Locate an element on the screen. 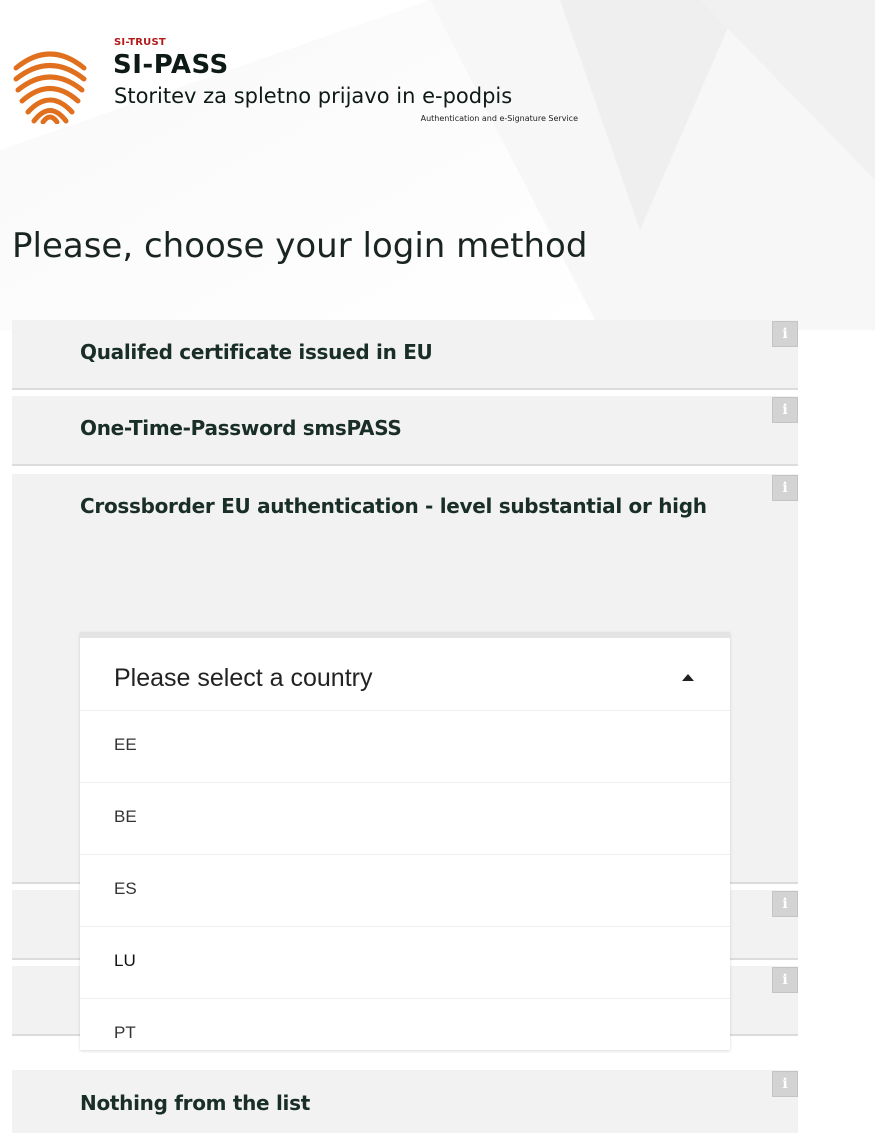 The image size is (875, 1133). method-label: Qualifed certificate issued in EU is located at coordinates (256, 352).